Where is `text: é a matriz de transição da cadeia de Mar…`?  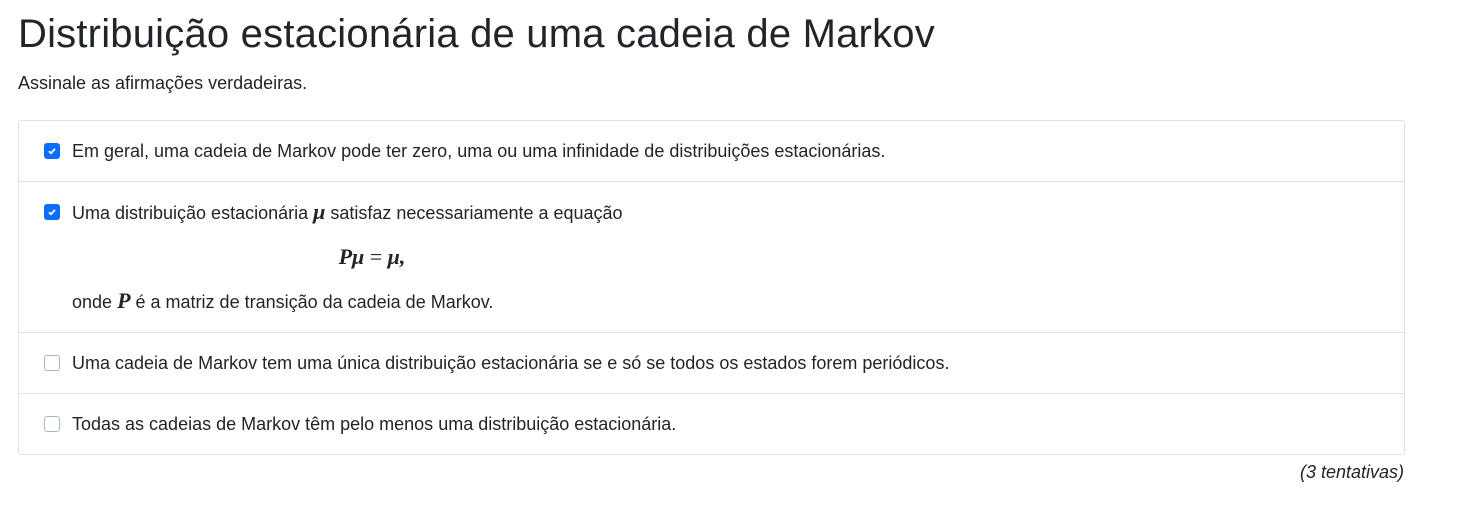 text: é a matriz de transição da cadeia de Mar… is located at coordinates (314, 302).